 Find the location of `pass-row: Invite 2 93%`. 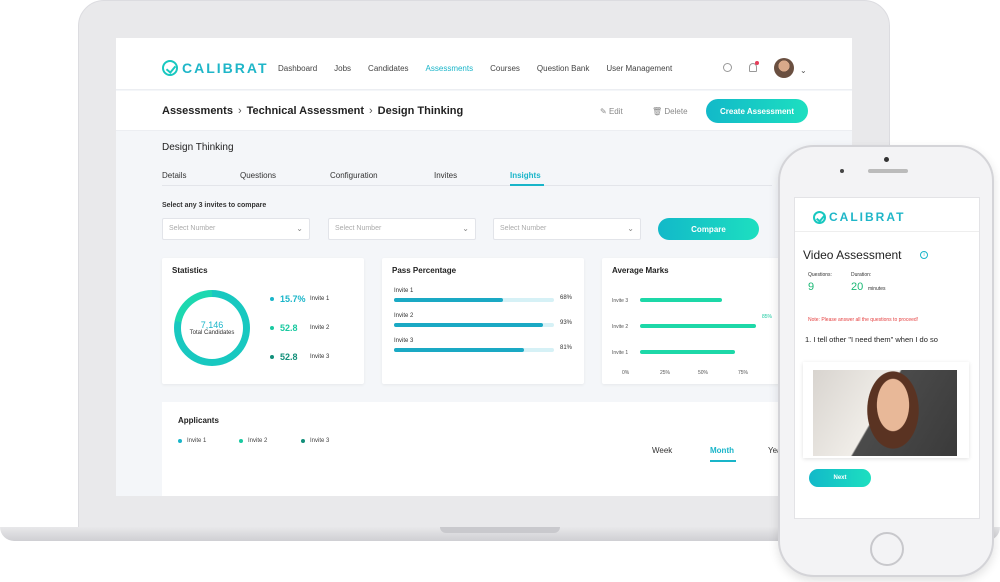

pass-row: Invite 2 93% is located at coordinates (484, 320).